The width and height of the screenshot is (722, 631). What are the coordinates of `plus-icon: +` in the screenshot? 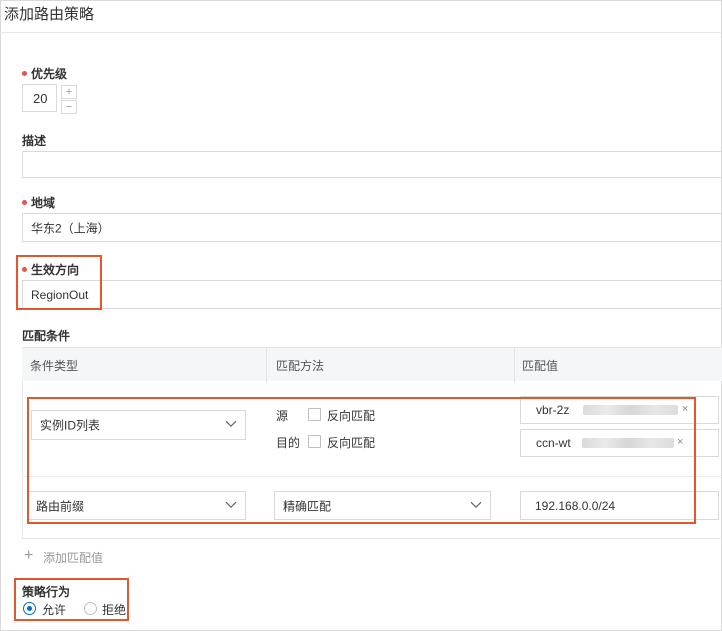 It's located at (29, 555).